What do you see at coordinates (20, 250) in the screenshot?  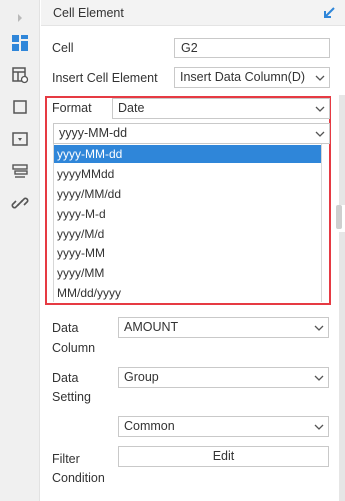 I see `left-icon-rail` at bounding box center [20, 250].